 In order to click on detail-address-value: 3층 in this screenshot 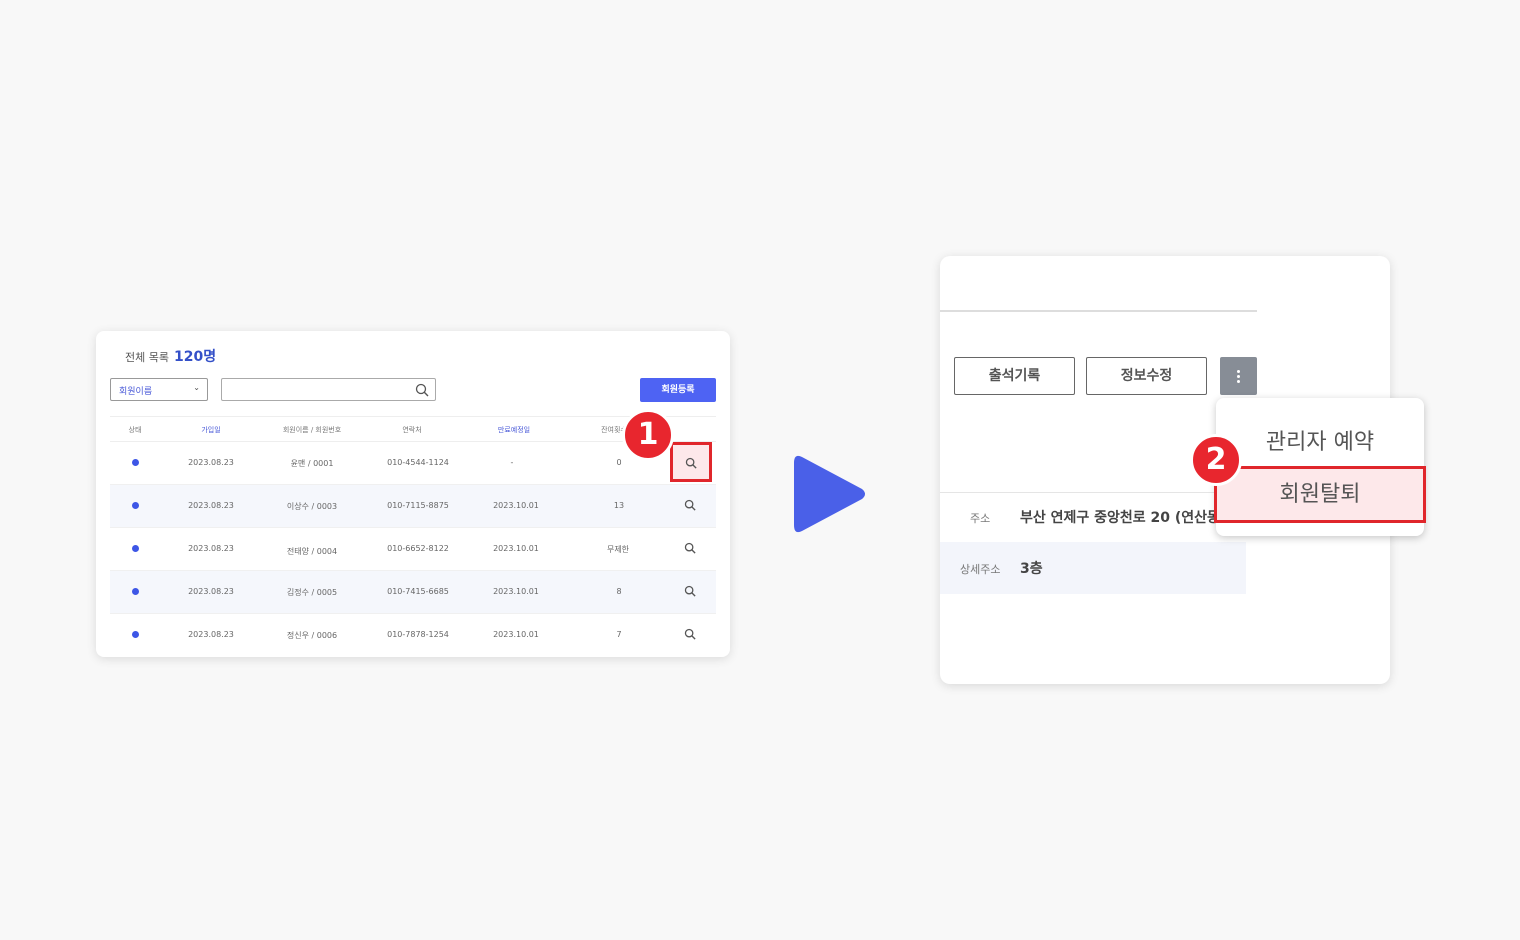, I will do `click(1031, 569)`.